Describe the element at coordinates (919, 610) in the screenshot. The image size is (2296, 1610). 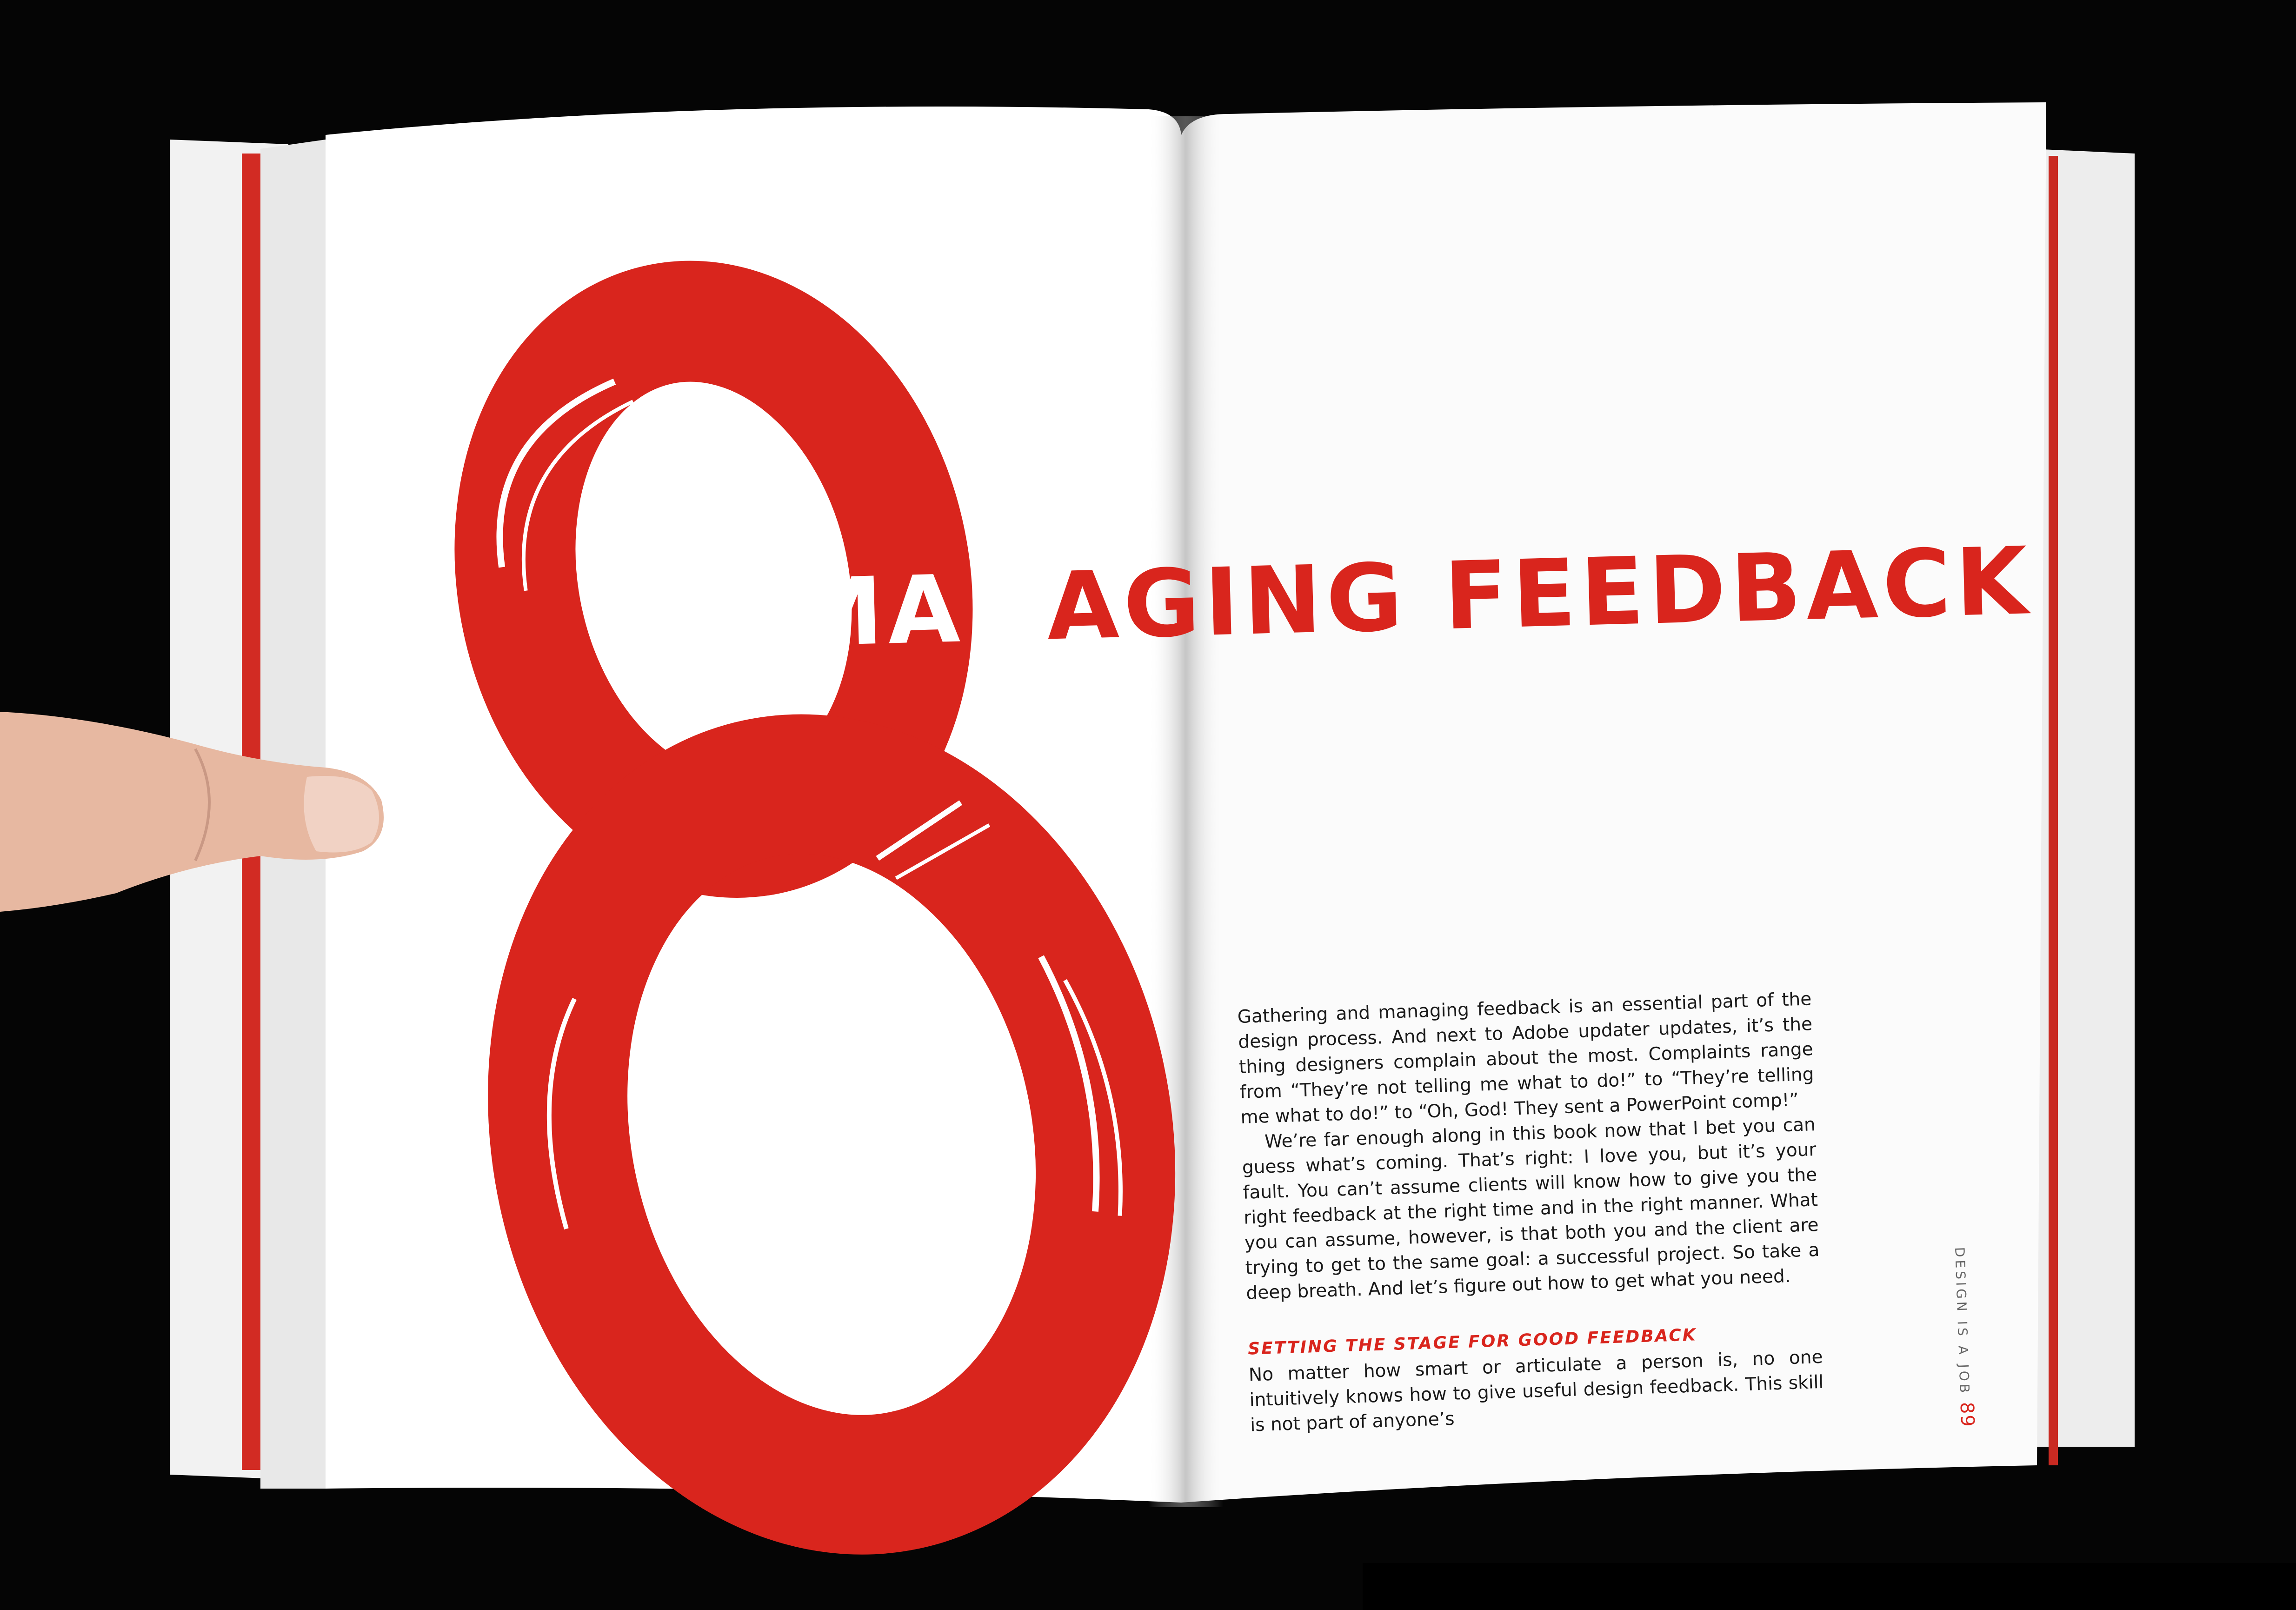
I see `chapter-title-light-part: MAN` at that location.